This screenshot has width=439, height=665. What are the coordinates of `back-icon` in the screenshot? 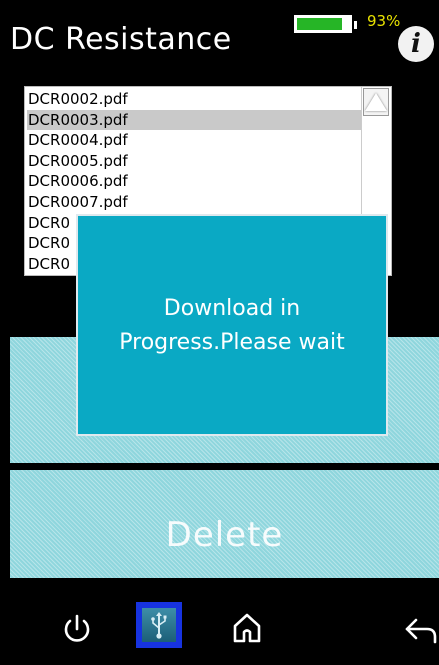 It's located at (420, 629).